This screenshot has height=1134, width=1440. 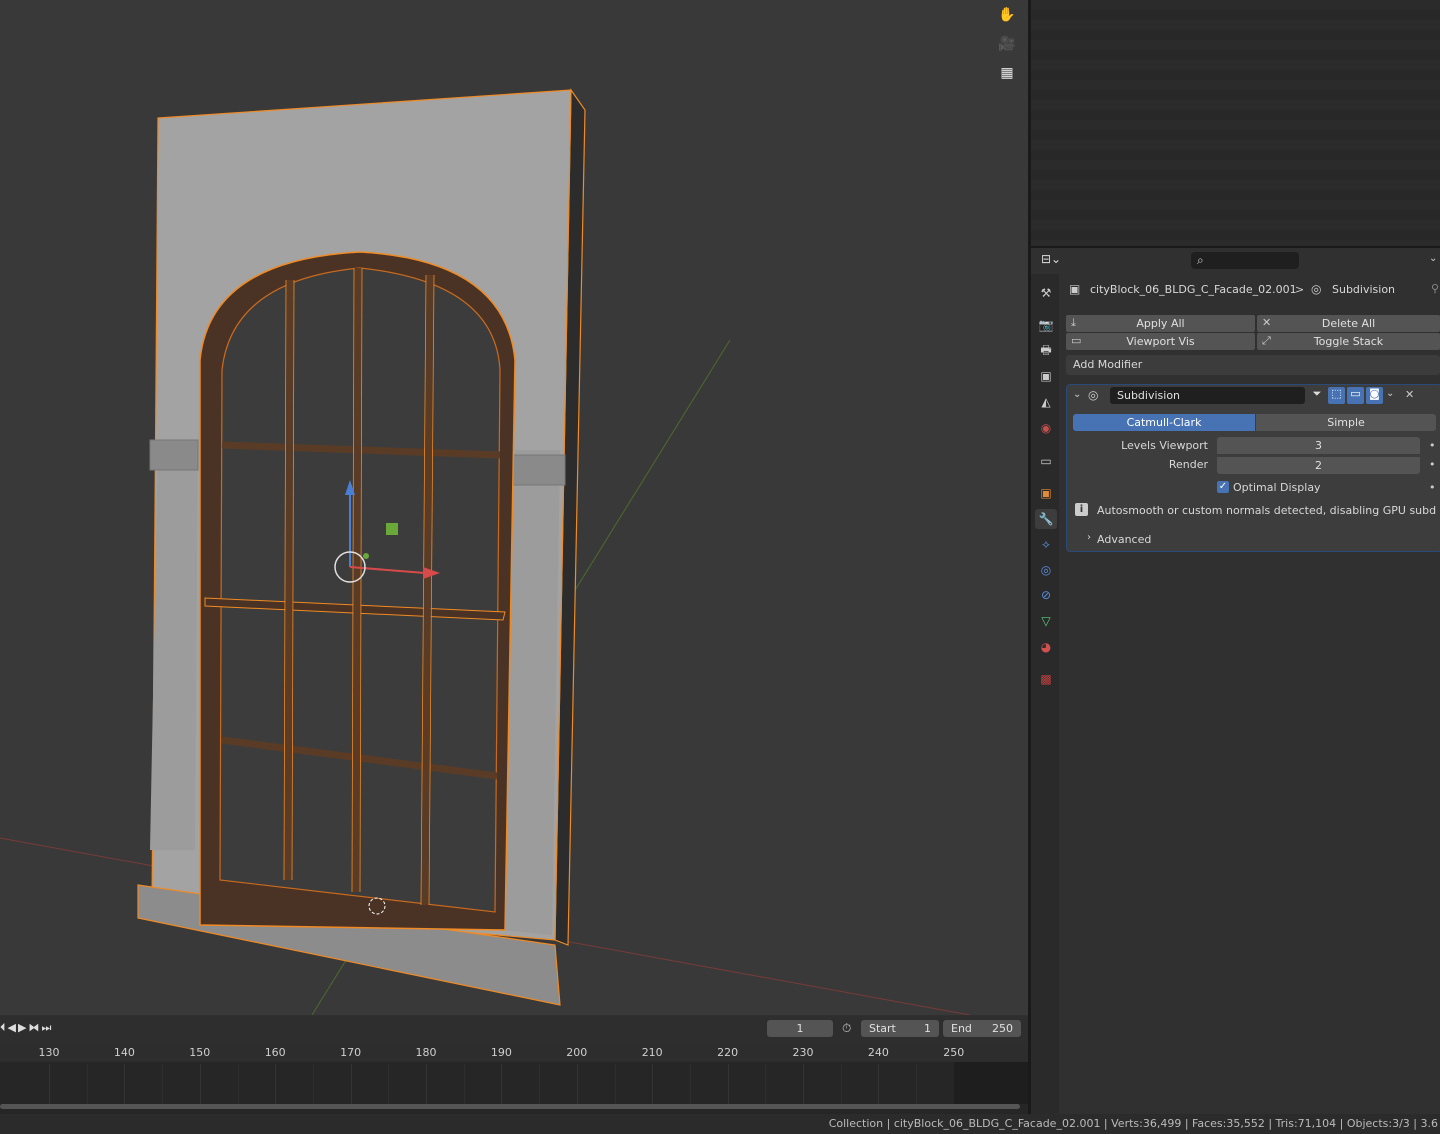 I want to click on advanced-subpanel: Advanced, so click(x=1124, y=539).